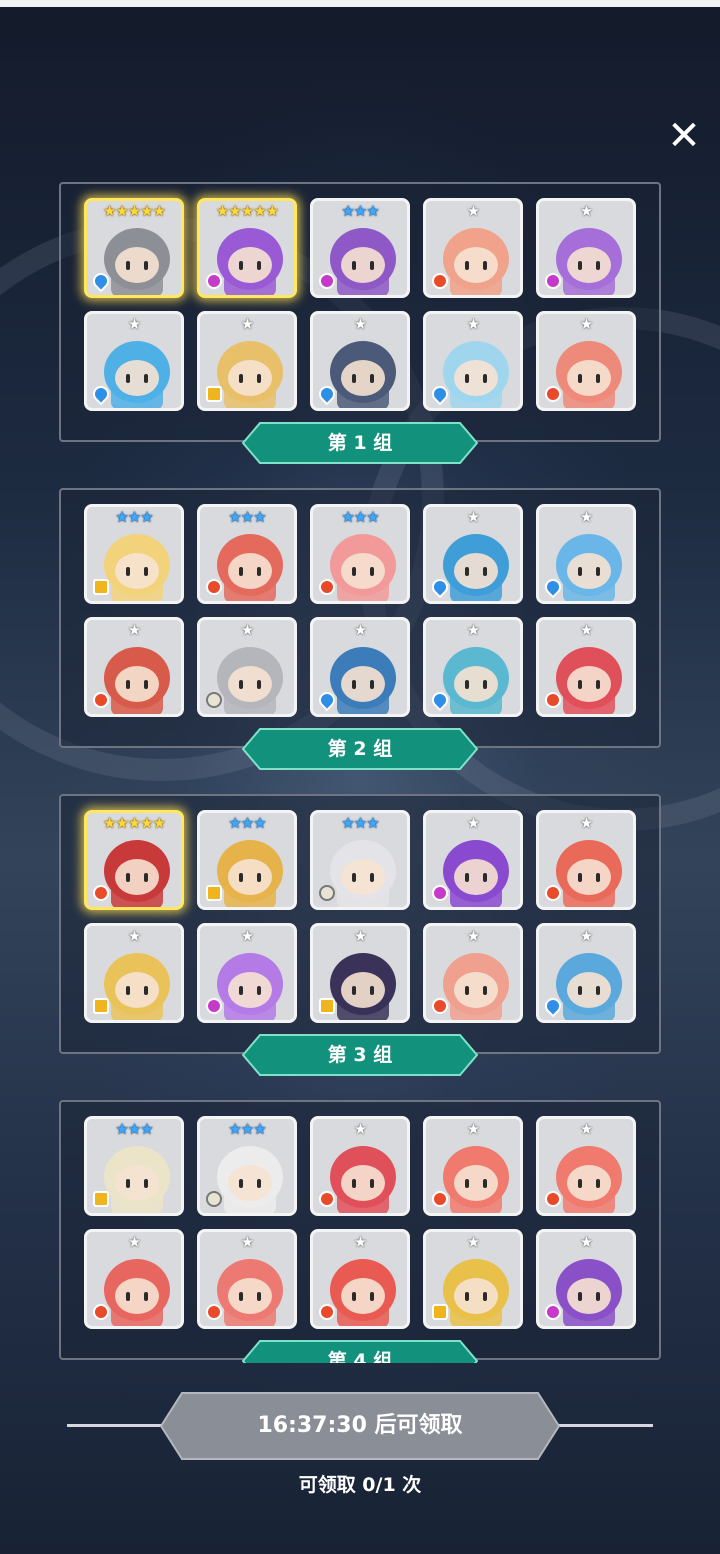 This screenshot has height=1554, width=720. I want to click on star-rating: ★★★★★, so click(247, 211).